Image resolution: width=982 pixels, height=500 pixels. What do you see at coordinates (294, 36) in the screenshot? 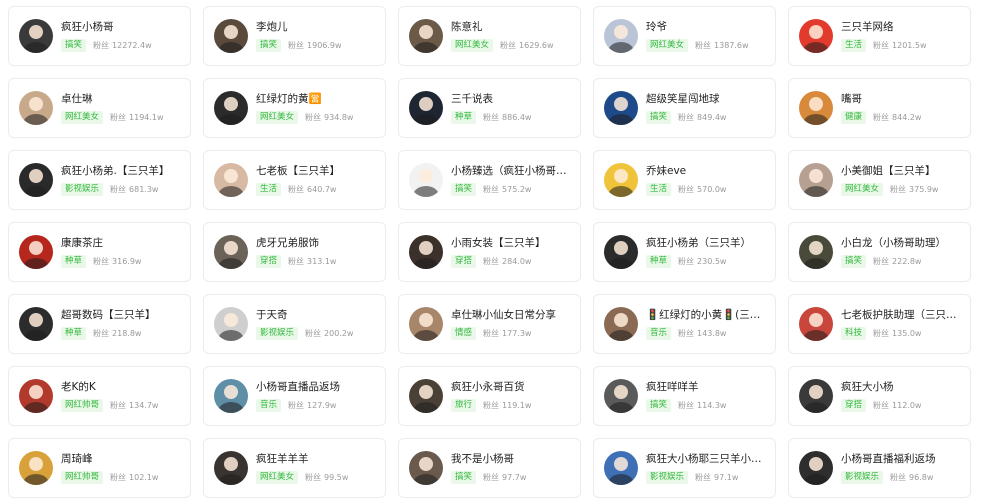
I see `account-card: 李炮儿 搞笑 粉丝 1906.9w` at bounding box center [294, 36].